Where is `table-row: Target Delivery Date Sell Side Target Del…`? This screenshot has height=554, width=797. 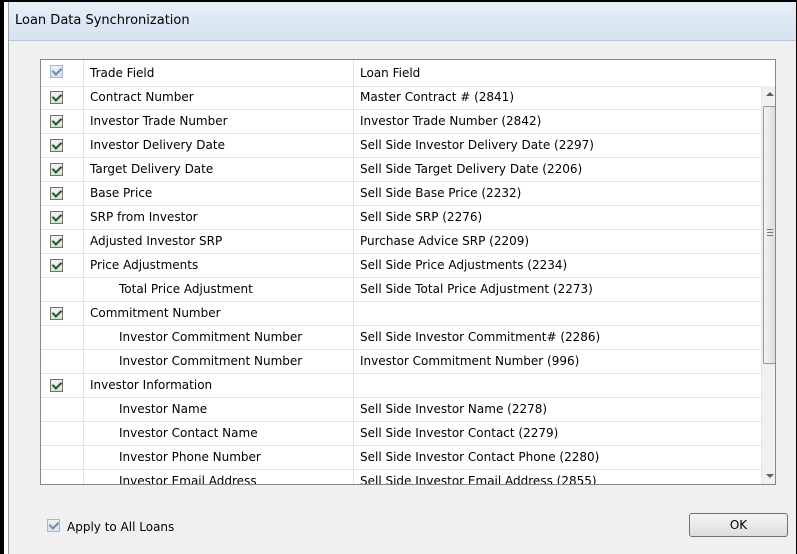 table-row: Target Delivery Date Sell Side Target Del… is located at coordinates (401, 170).